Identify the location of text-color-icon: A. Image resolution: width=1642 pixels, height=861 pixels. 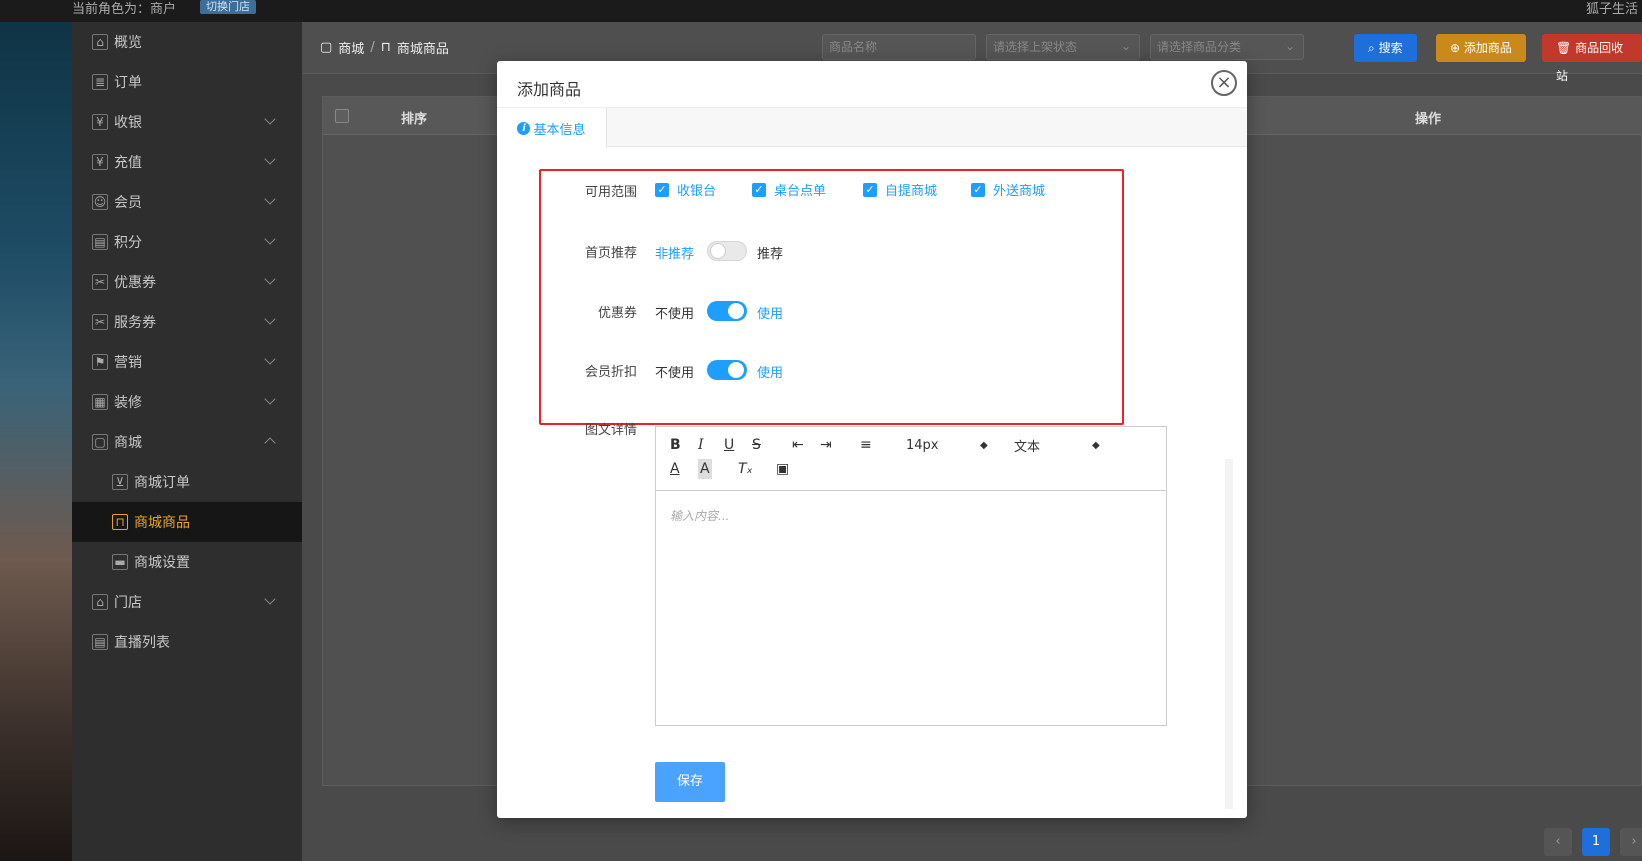
(675, 469).